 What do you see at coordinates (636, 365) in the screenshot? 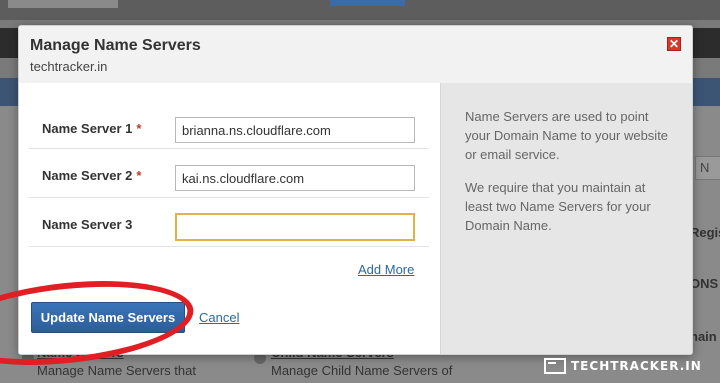
I see `watermark-text: TECHTRACKER.IN` at bounding box center [636, 365].